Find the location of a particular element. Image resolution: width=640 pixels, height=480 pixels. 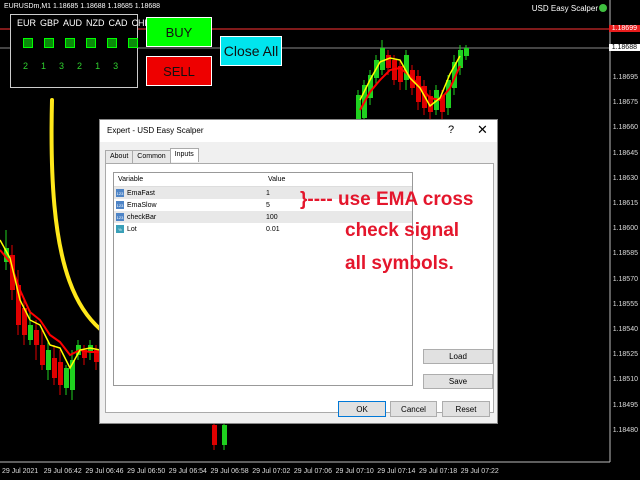

ok-button: OK is located at coordinates (362, 409).